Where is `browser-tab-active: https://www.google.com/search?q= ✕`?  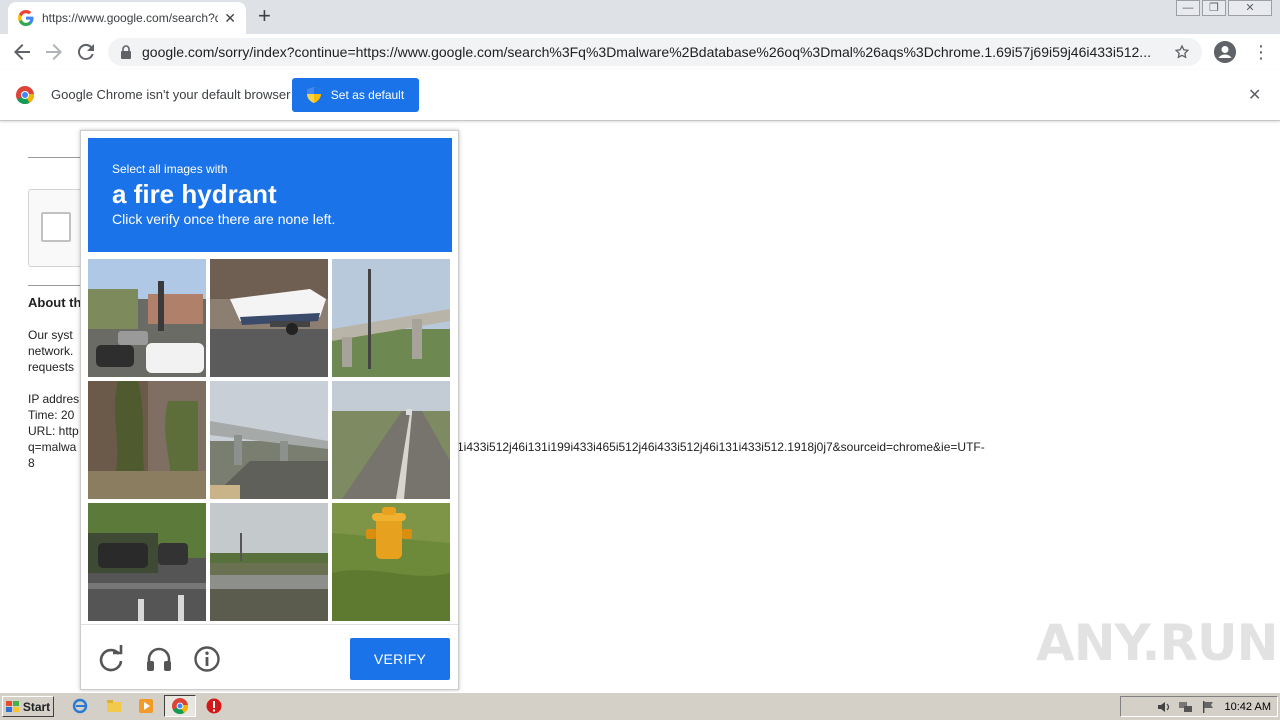 browser-tab-active: https://www.google.com/search?q= ✕ is located at coordinates (127, 18).